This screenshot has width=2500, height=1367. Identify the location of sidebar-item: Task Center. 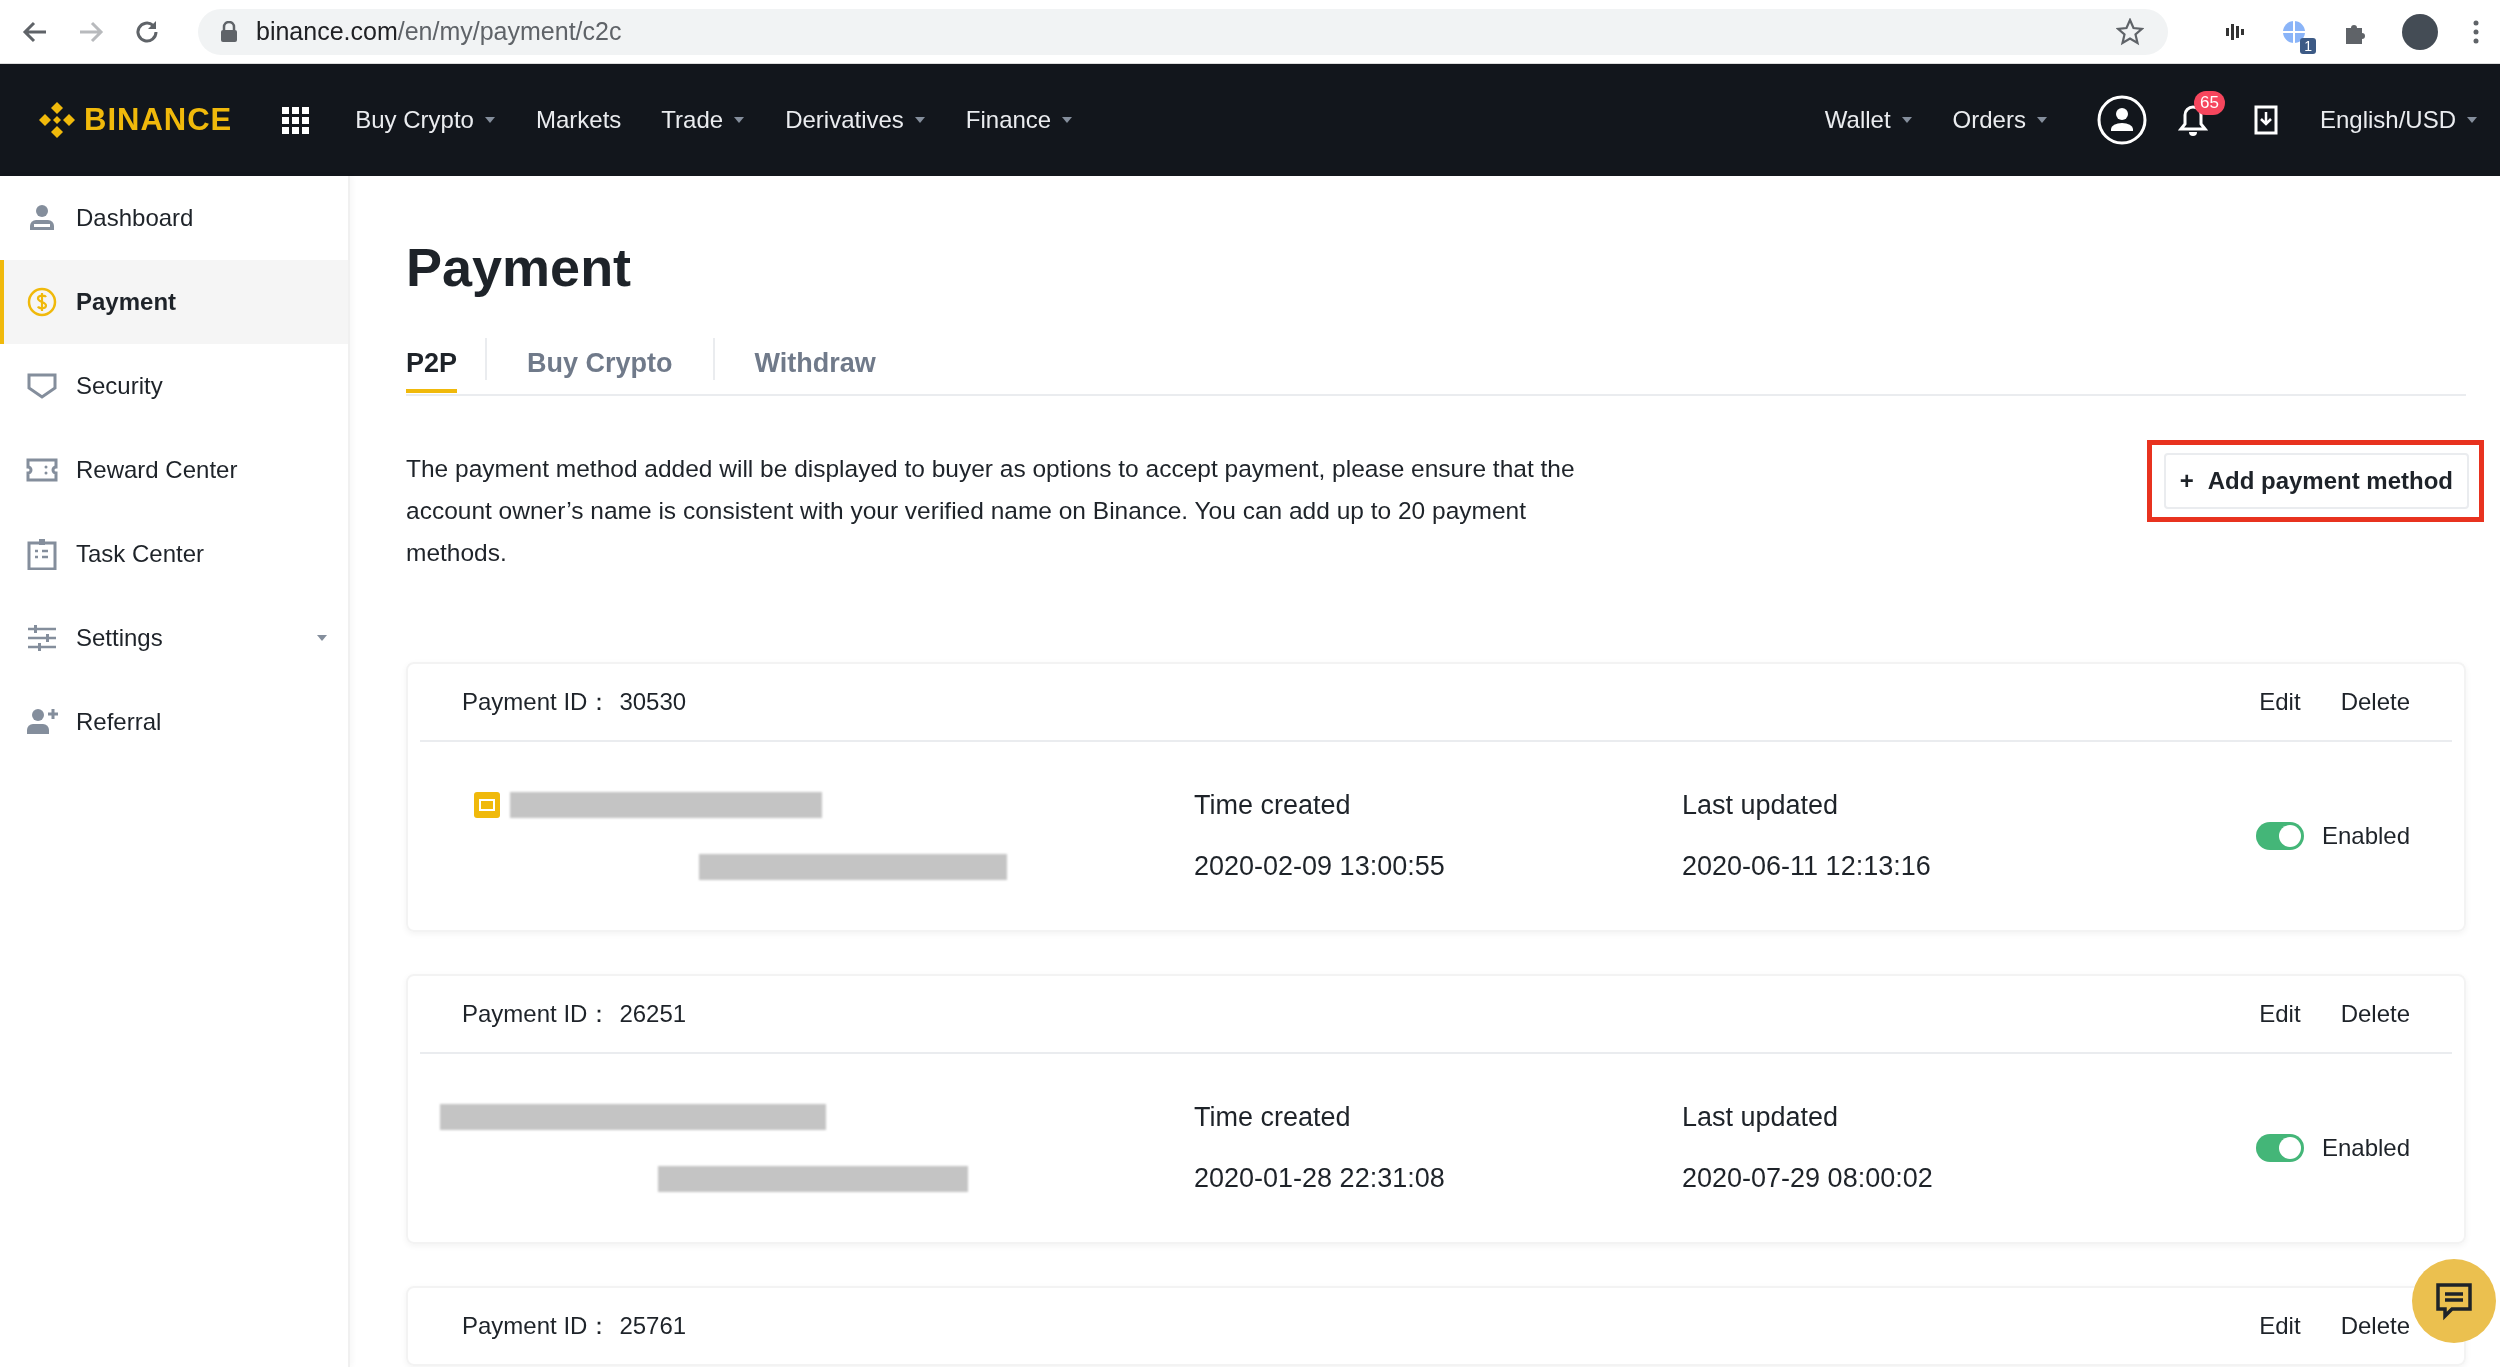
(174, 554).